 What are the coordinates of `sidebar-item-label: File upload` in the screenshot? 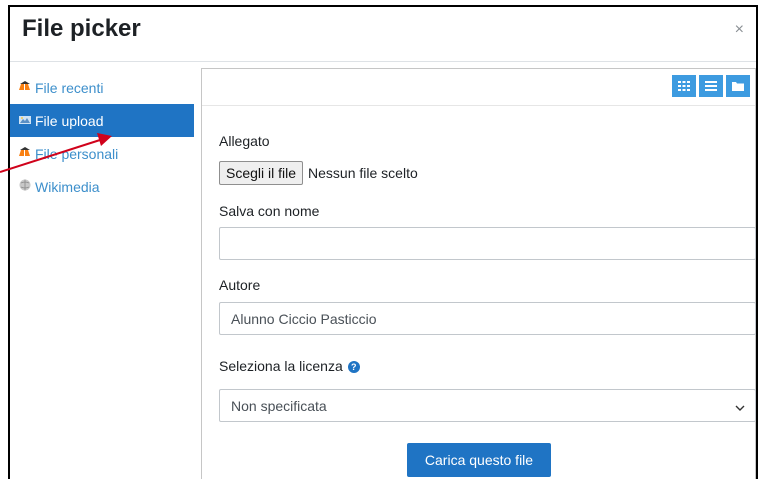 It's located at (69, 120).